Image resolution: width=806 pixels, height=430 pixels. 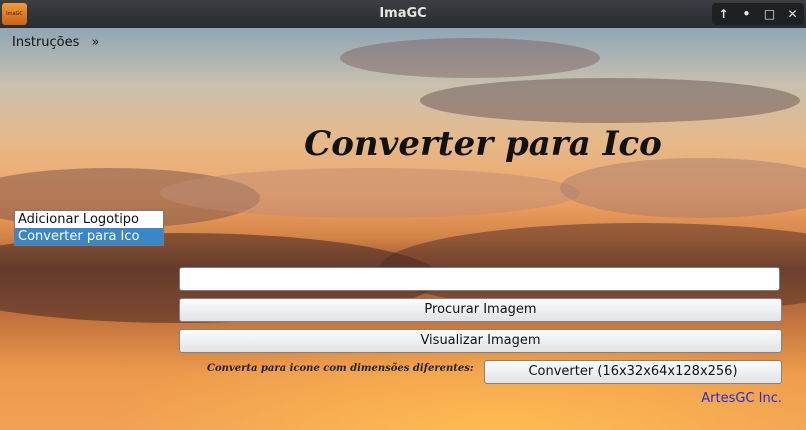 I want to click on procurar-imagem-button: Procurar Imagem, so click(x=480, y=310).